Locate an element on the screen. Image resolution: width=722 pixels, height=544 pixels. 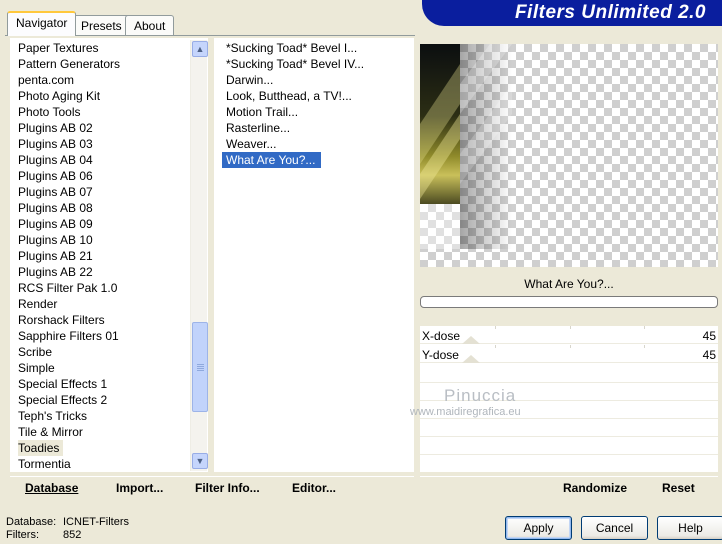
cancel-button: Cancel is located at coordinates (614, 528).